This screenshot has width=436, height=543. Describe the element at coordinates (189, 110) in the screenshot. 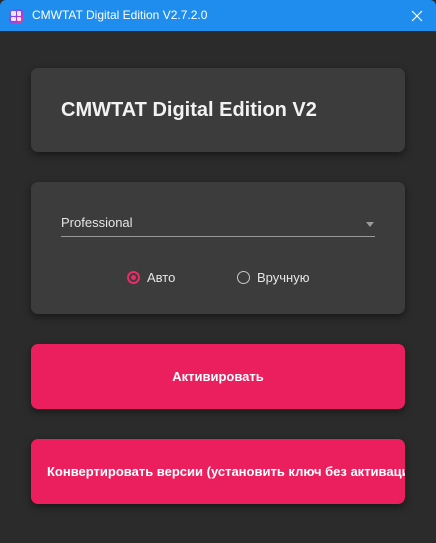

I see `app-heading: CMWTAT Digital Edition V2` at that location.